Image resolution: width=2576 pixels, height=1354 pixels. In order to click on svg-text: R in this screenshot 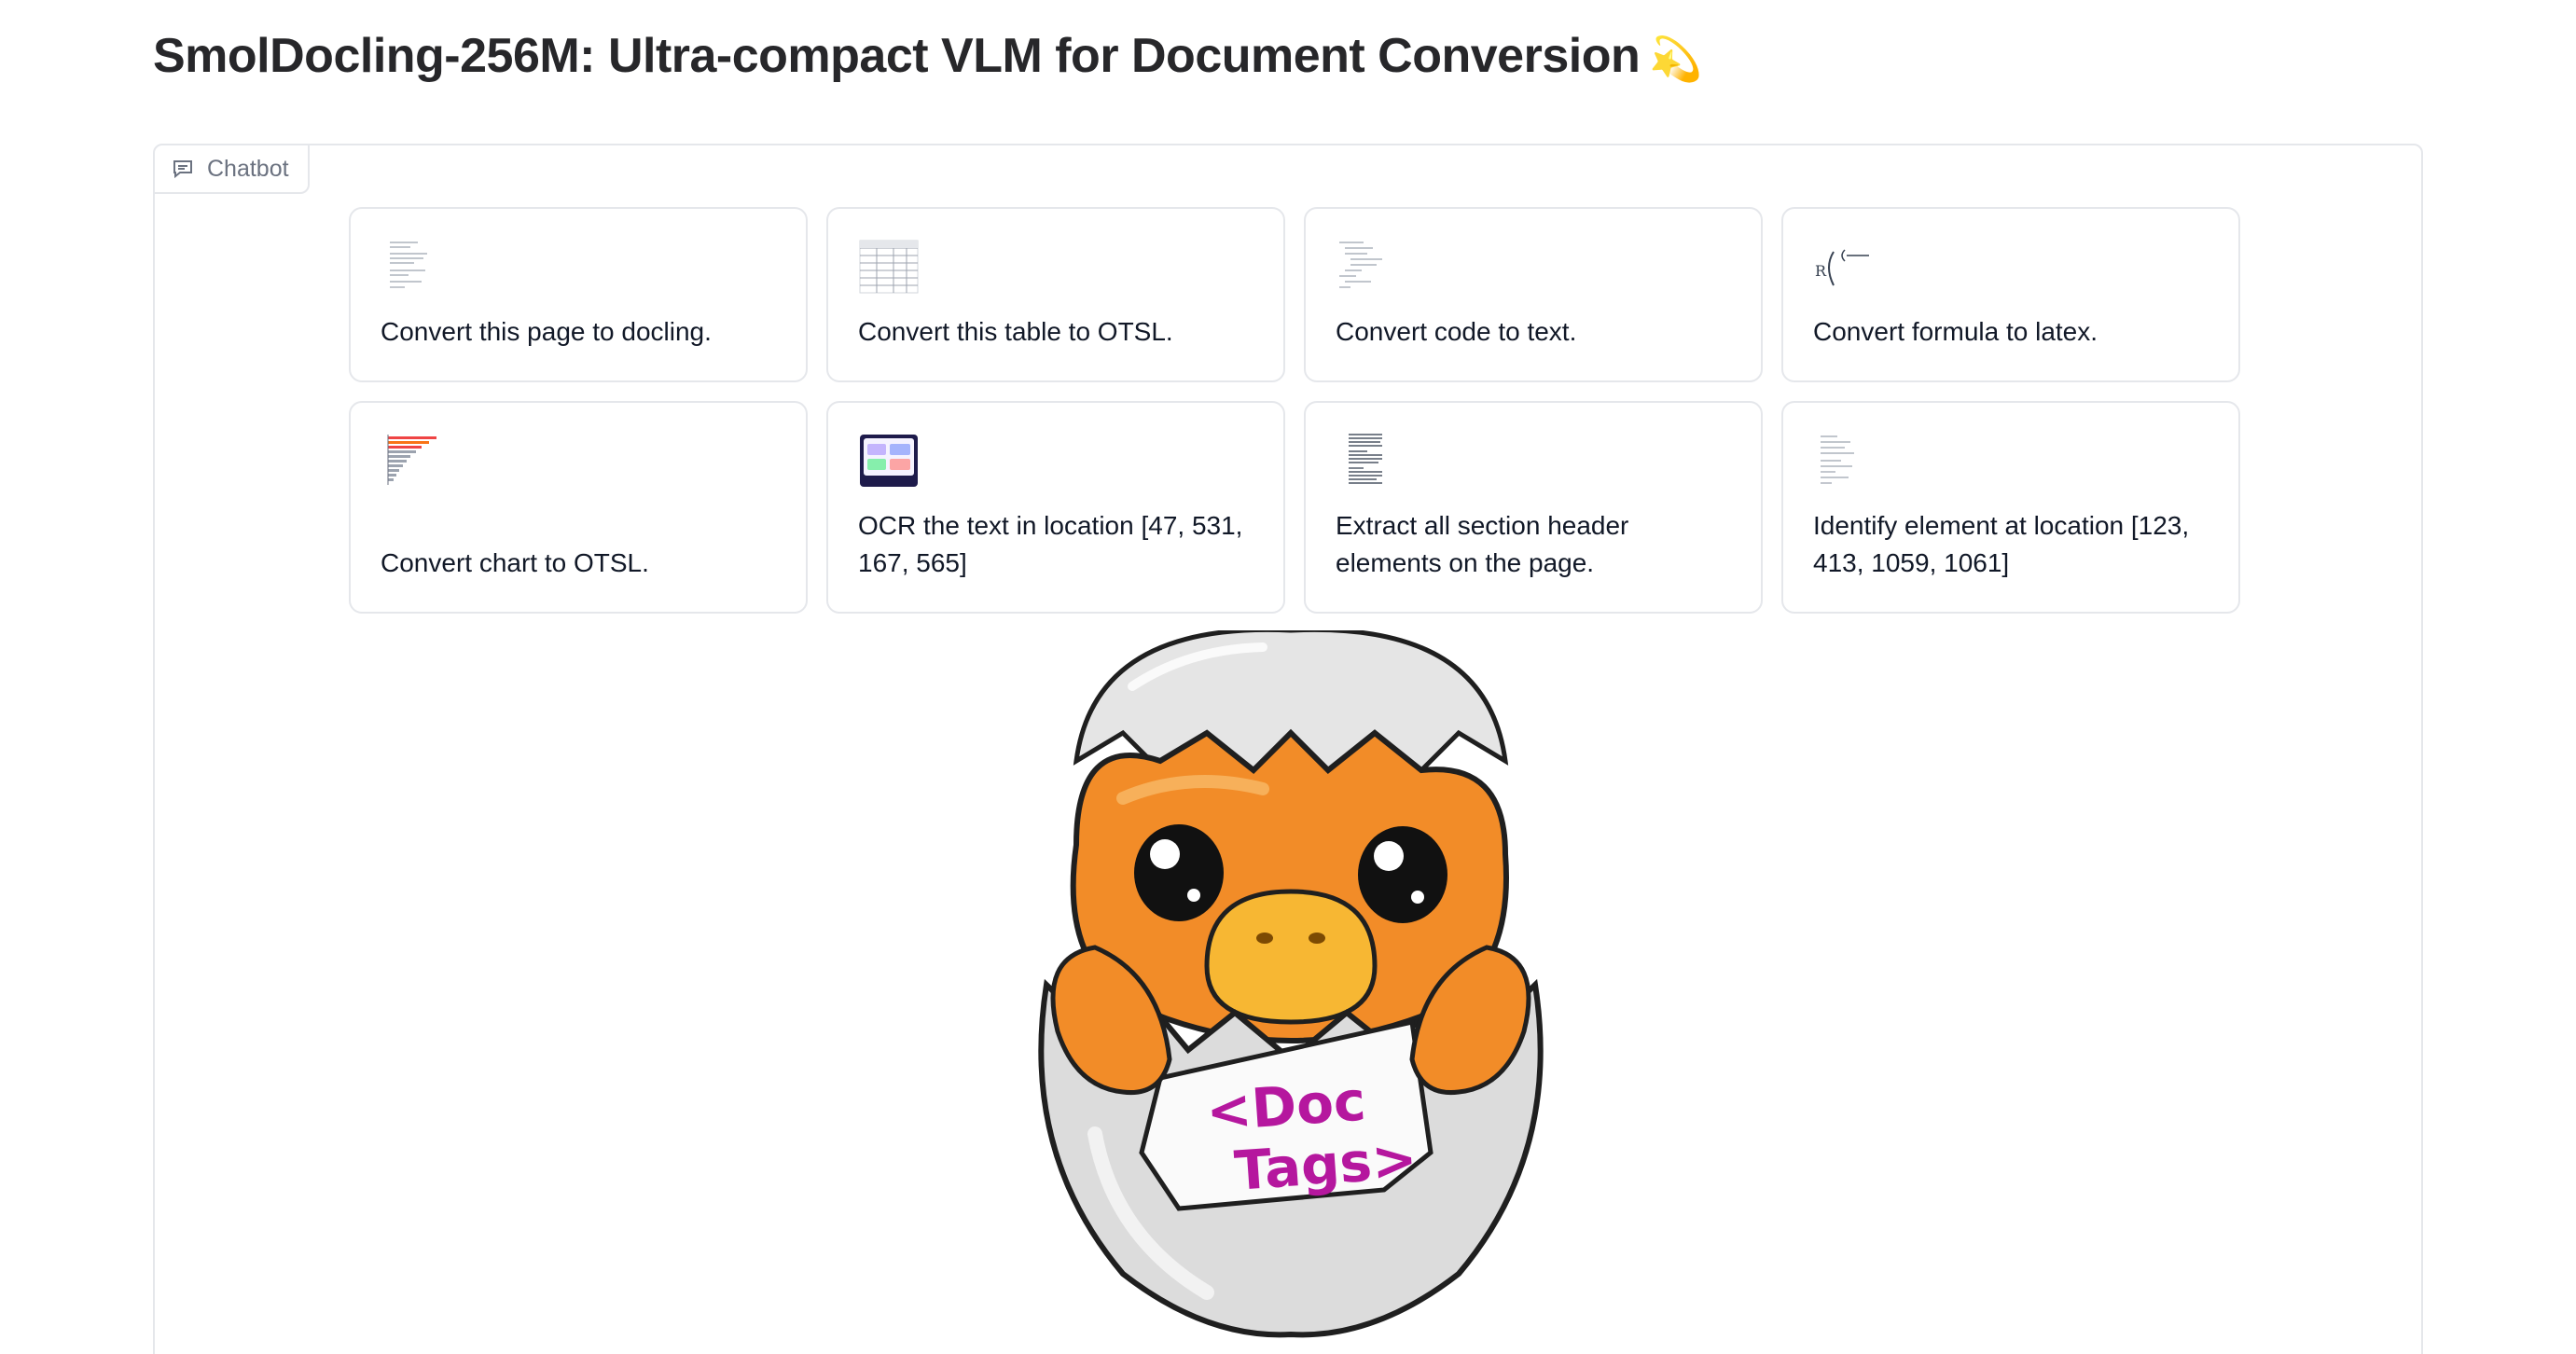, I will do `click(1821, 271)`.